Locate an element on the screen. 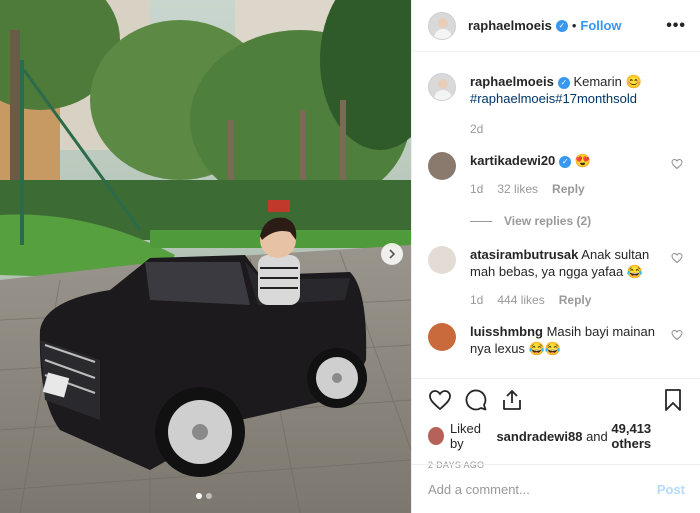 This screenshot has height=513, width=700. share-icon is located at coordinates (512, 400).